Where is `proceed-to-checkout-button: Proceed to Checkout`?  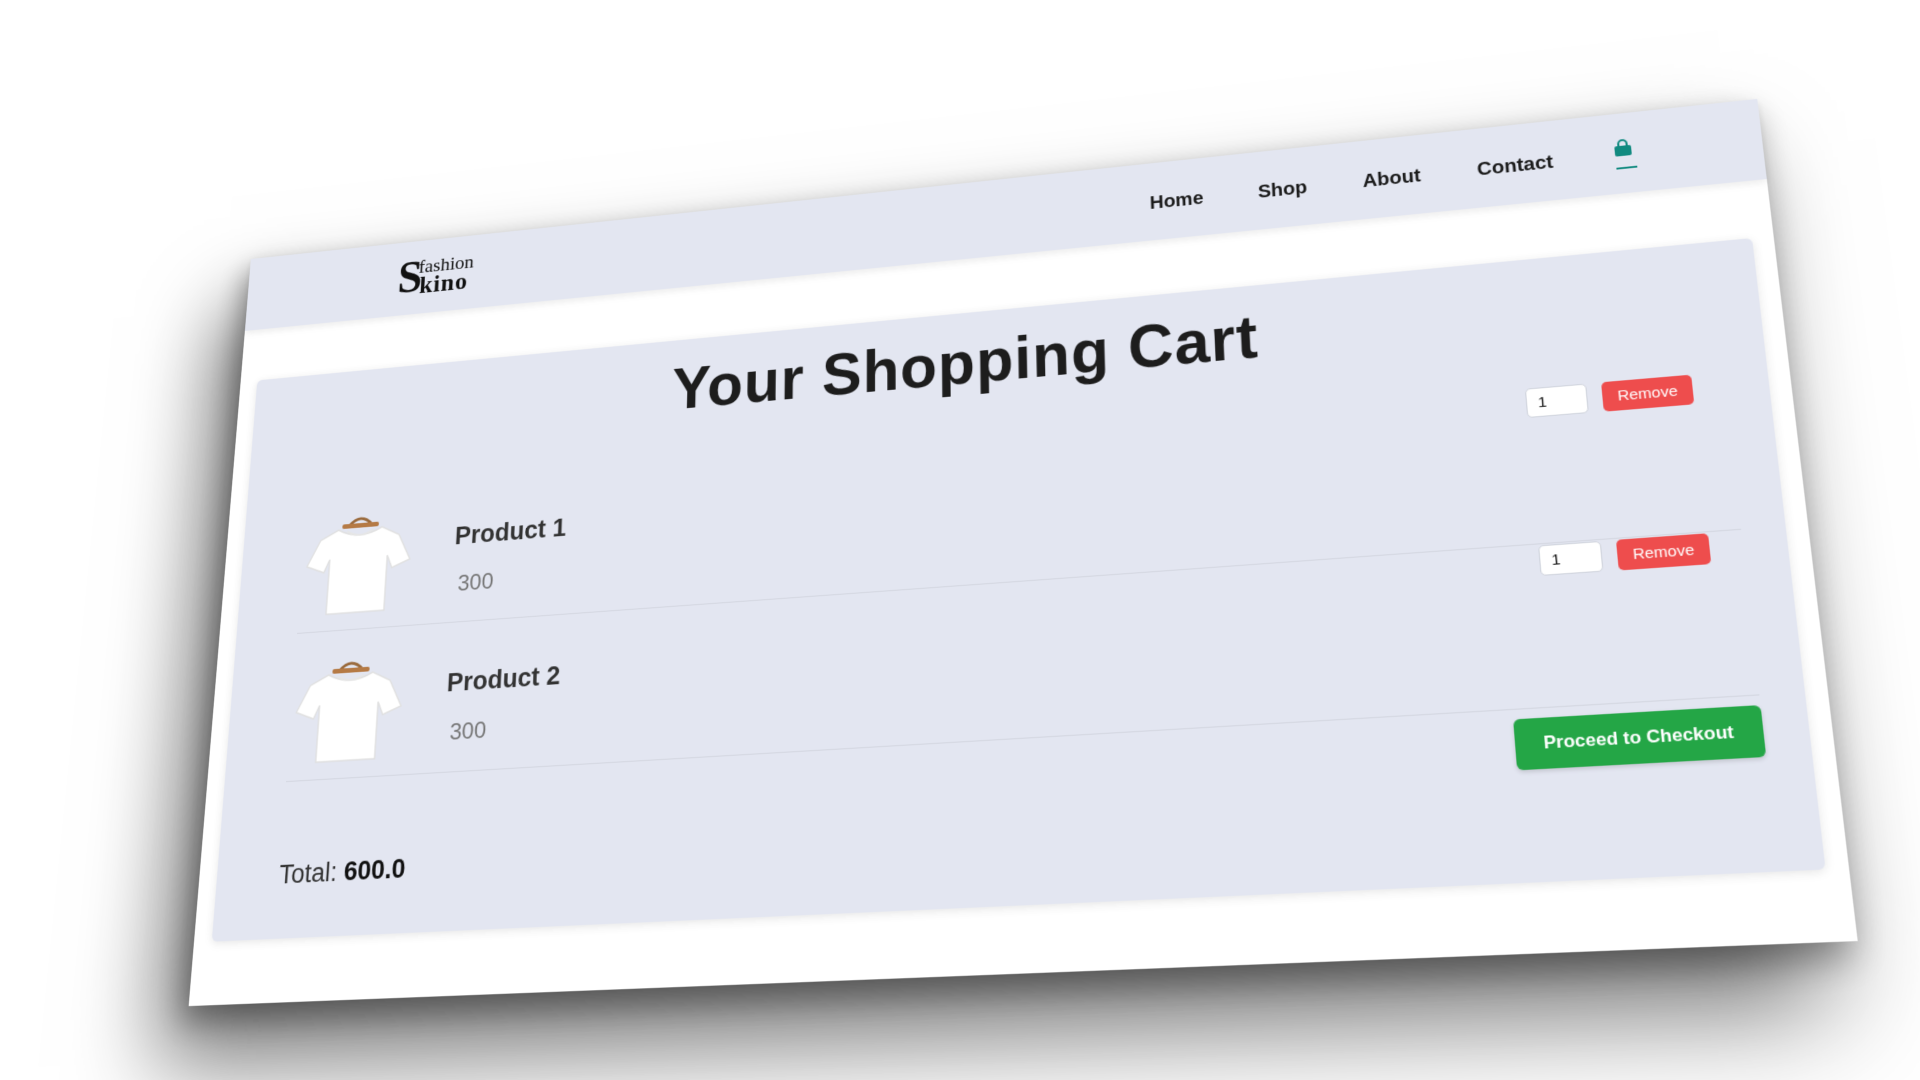 proceed-to-checkout-button: Proceed to Checkout is located at coordinates (1640, 738).